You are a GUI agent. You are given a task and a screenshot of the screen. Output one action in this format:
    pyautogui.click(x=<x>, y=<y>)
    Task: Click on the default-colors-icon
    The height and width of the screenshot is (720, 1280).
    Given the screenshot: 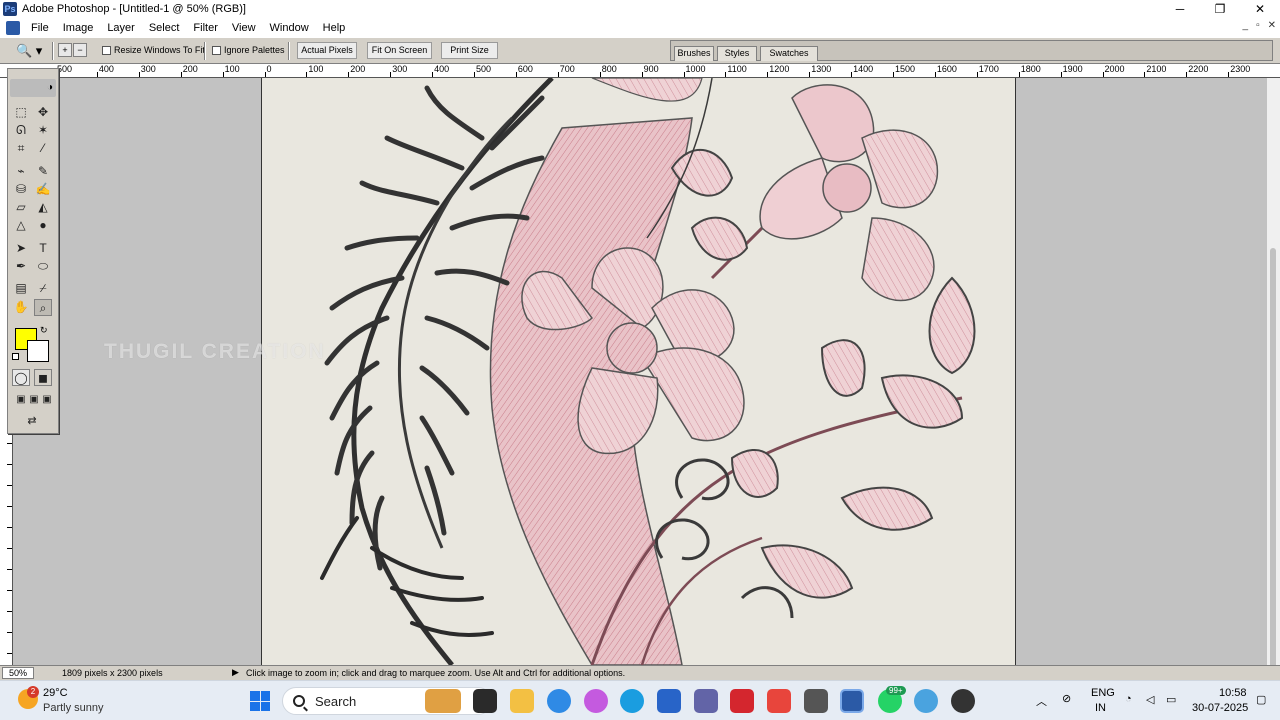 What is the action you would take?
    pyautogui.click(x=15, y=356)
    